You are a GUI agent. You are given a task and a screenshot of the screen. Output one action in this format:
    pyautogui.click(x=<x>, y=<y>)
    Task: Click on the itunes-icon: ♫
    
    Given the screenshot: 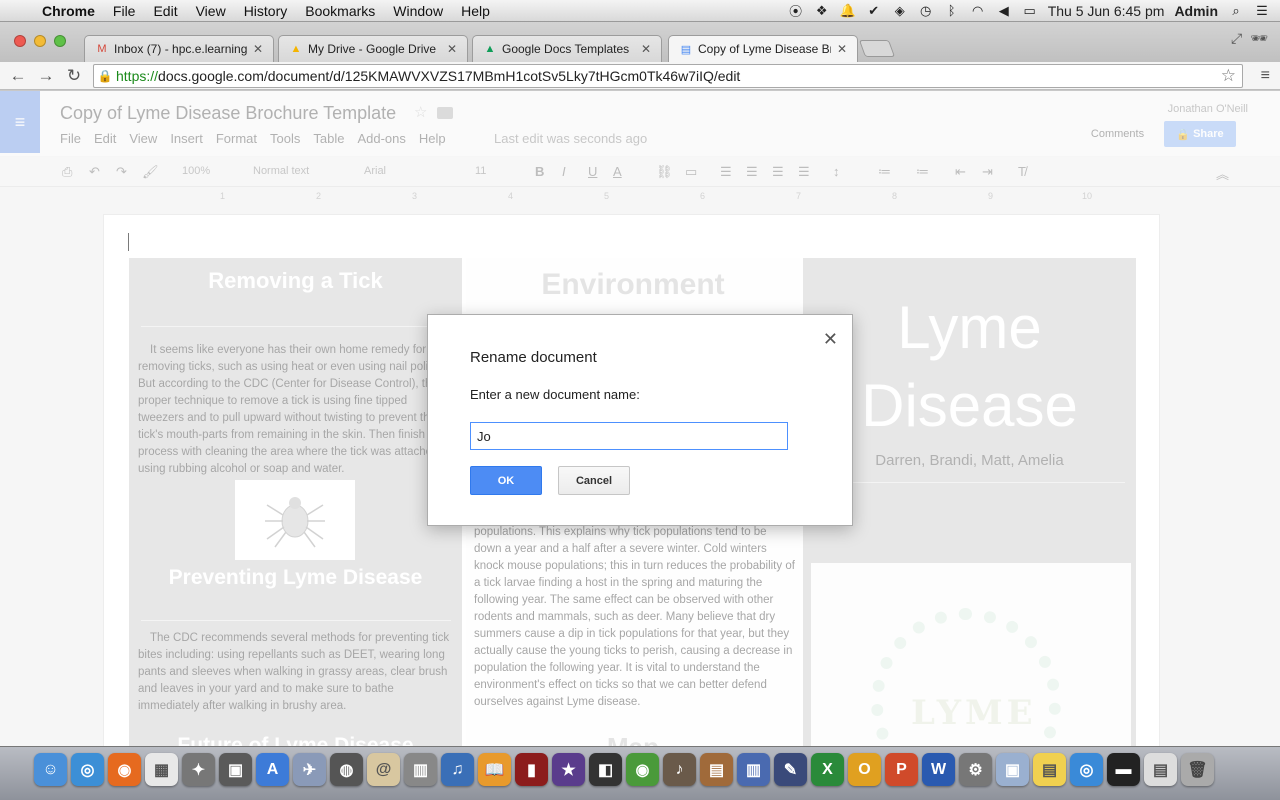 What is the action you would take?
    pyautogui.click(x=457, y=769)
    